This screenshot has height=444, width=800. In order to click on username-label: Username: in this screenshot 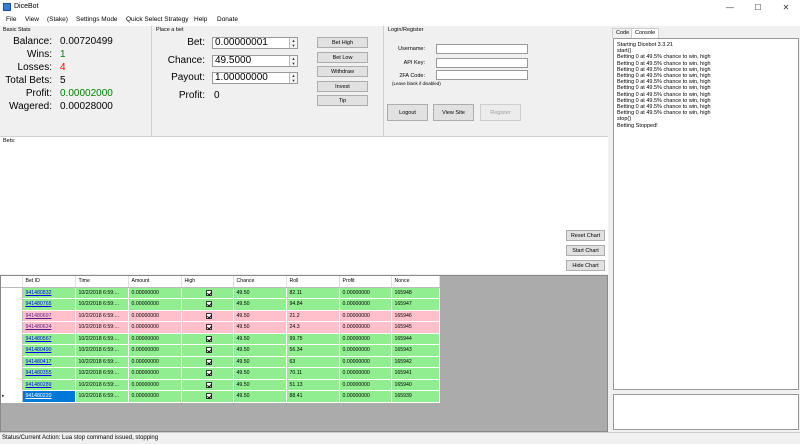, I will do `click(411, 49)`.